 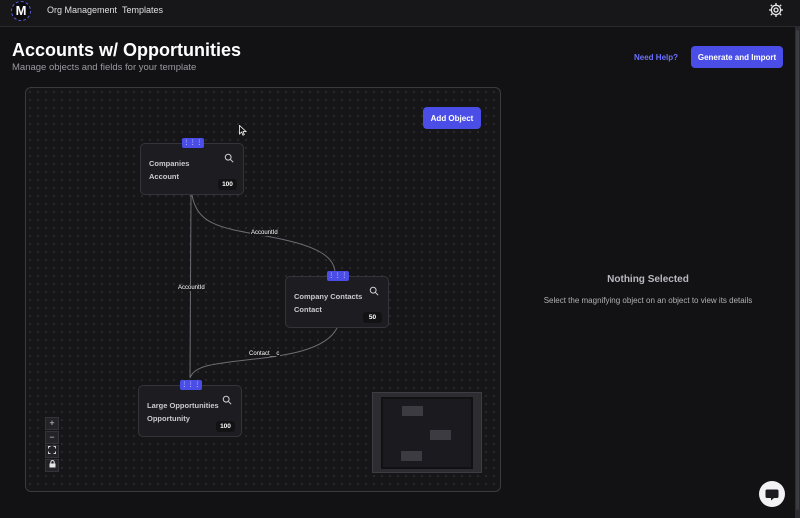 I want to click on details-empty-title: Nothing Selected, so click(x=648, y=279).